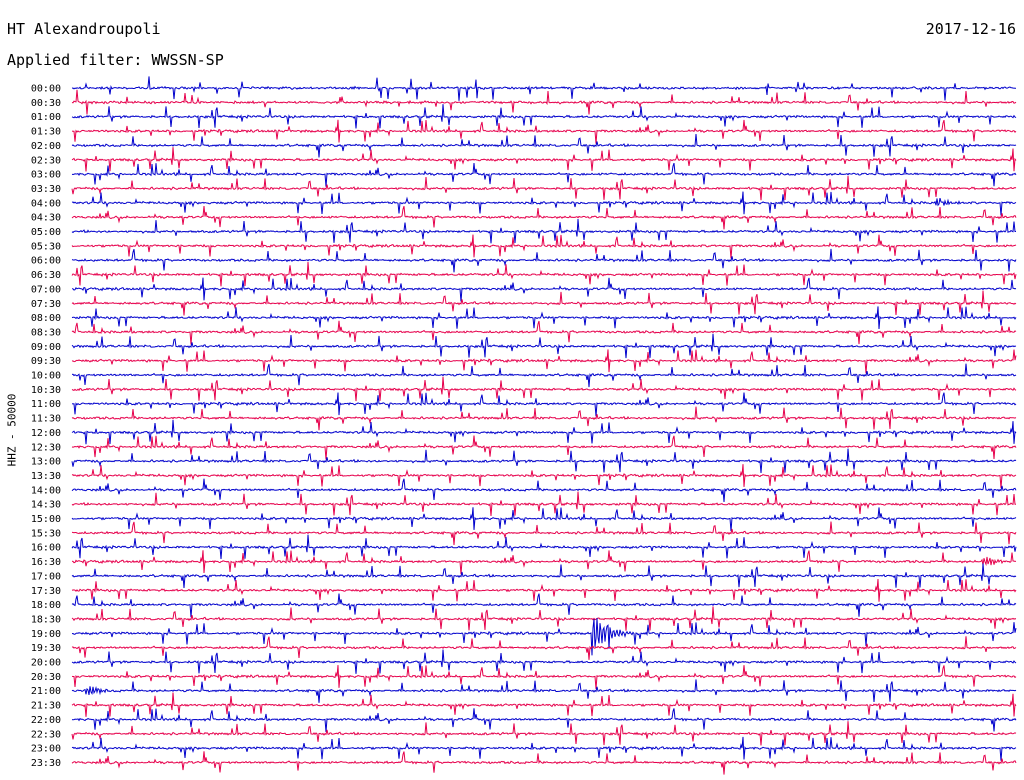  What do you see at coordinates (46, 160) in the screenshot?
I see `time-label-0230: 02:30` at bounding box center [46, 160].